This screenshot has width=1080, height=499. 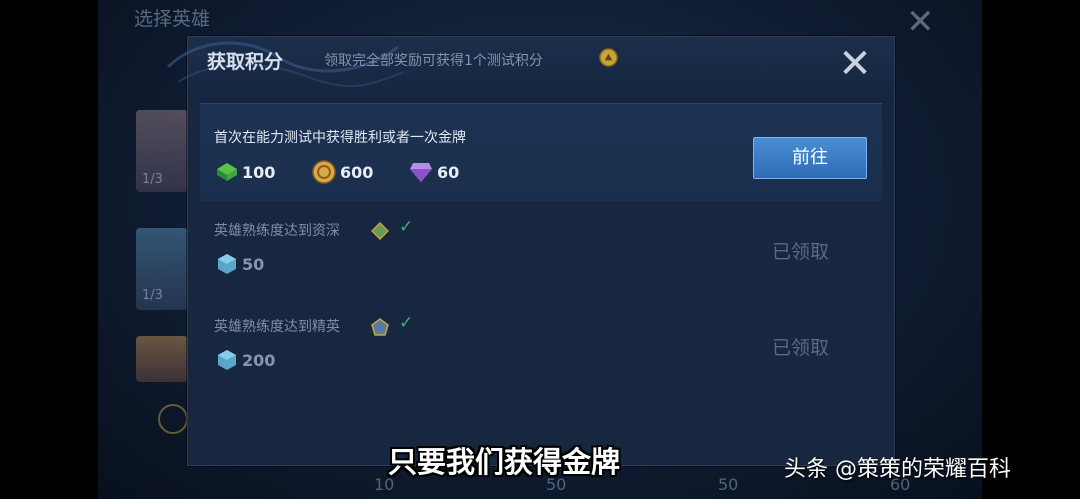 What do you see at coordinates (810, 158) in the screenshot?
I see `go-button: 前往` at bounding box center [810, 158].